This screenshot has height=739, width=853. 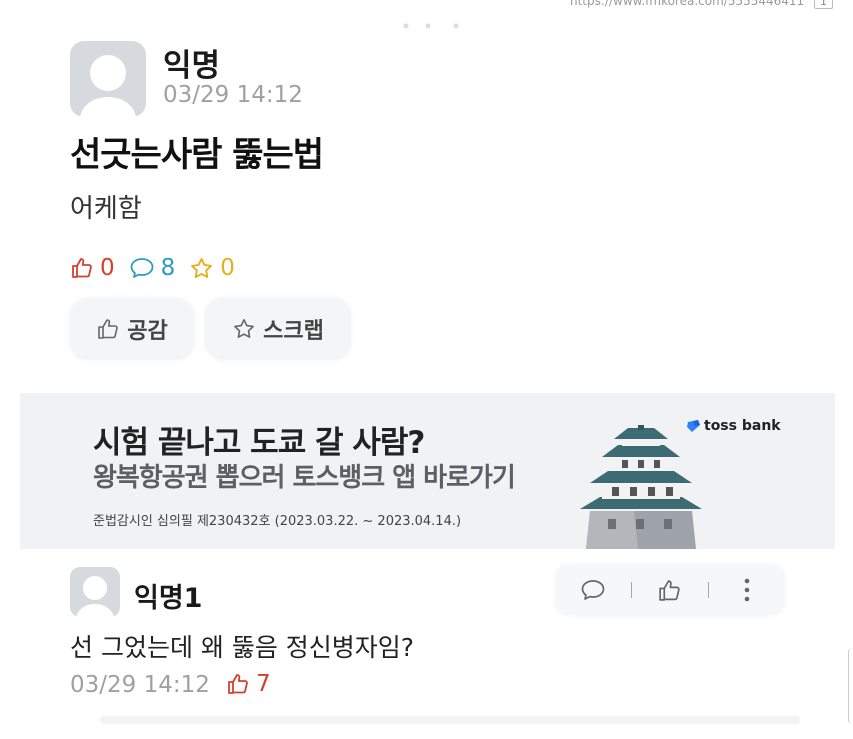 What do you see at coordinates (168, 595) in the screenshot?
I see `comment-author-name: 익명1` at bounding box center [168, 595].